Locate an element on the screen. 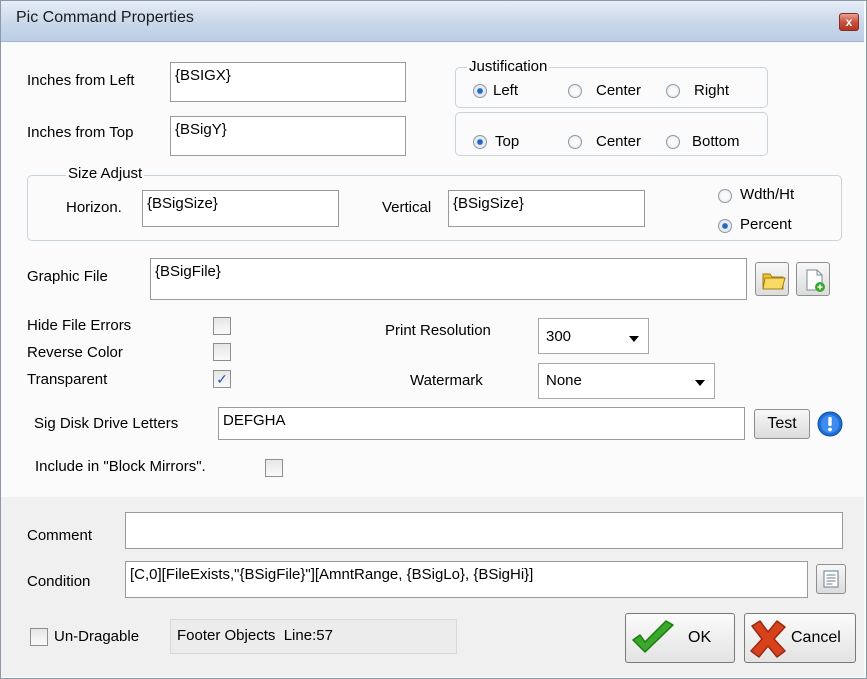 The width and height of the screenshot is (867, 679). horizon-label: Horizon. is located at coordinates (94, 207).